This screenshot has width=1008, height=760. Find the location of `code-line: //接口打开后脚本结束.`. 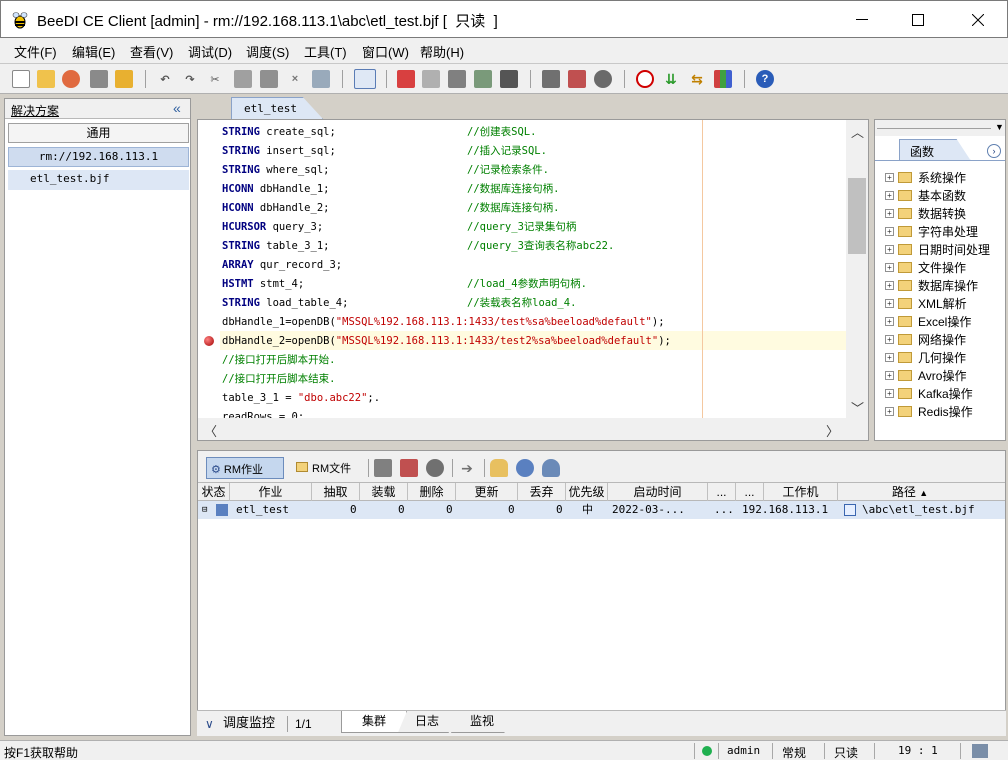

code-line: //接口打开后脚本结束. is located at coordinates (278, 379).